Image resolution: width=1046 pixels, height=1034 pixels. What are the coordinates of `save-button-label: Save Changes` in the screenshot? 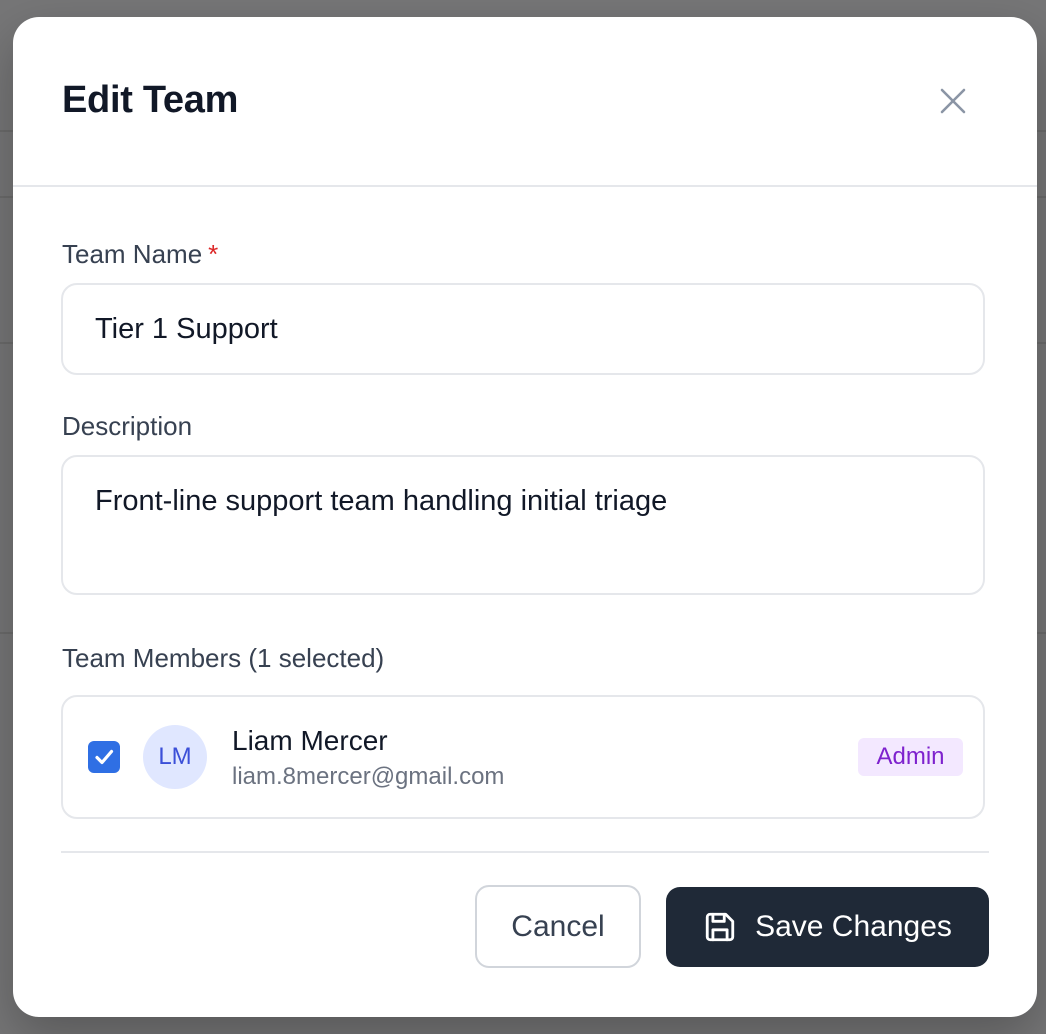 It's located at (853, 926).